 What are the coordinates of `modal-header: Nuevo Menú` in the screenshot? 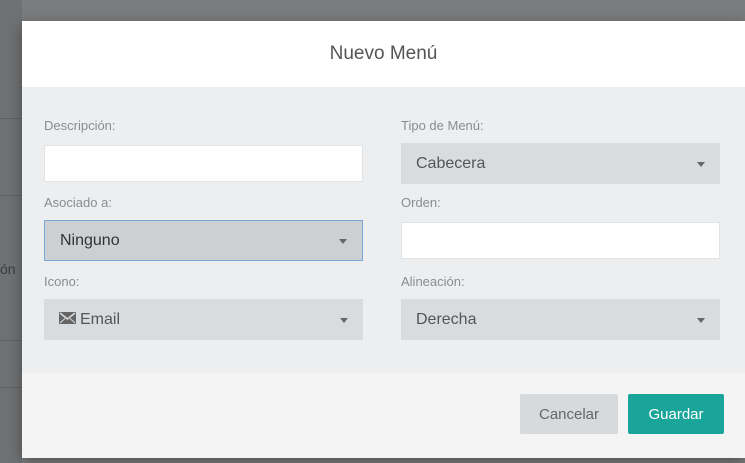 It's located at (383, 54).